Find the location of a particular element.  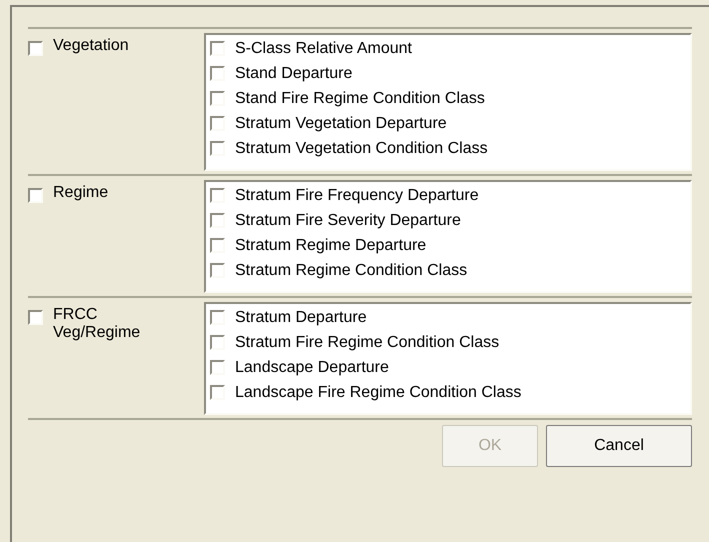

group-label: Regime is located at coordinates (80, 193).